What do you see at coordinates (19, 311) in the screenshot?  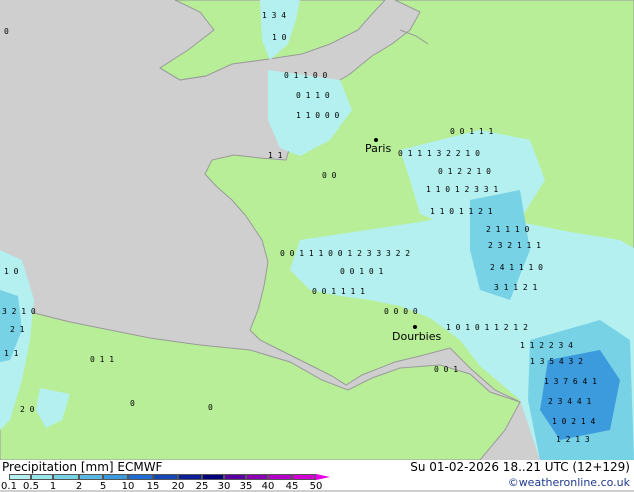 I see `svg-text: 3 2 1 0` at bounding box center [19, 311].